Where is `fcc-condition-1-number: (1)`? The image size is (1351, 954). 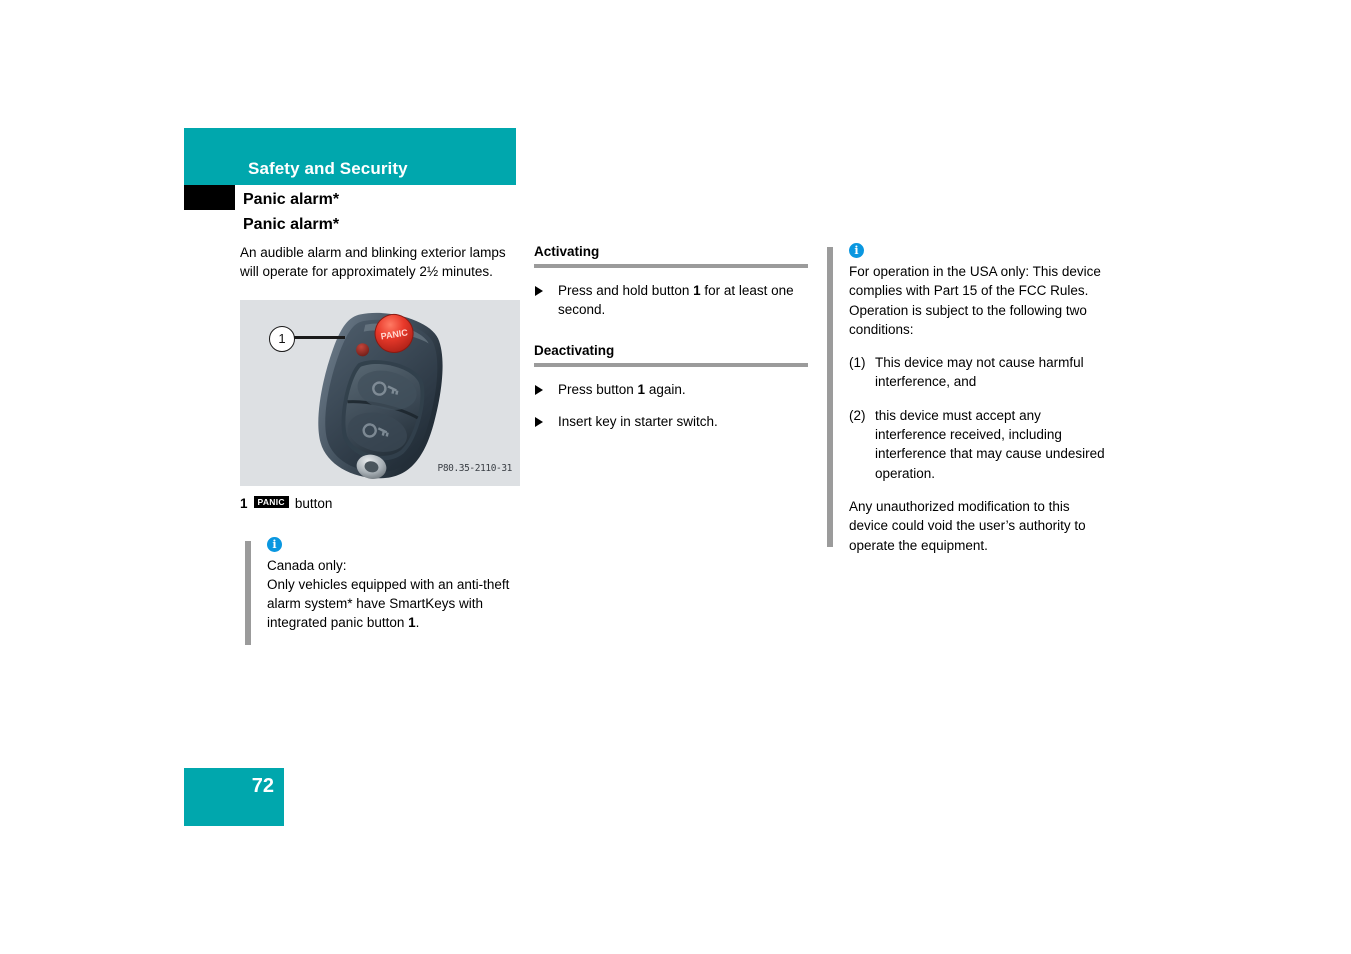
fcc-condition-1-number: (1) is located at coordinates (857, 363).